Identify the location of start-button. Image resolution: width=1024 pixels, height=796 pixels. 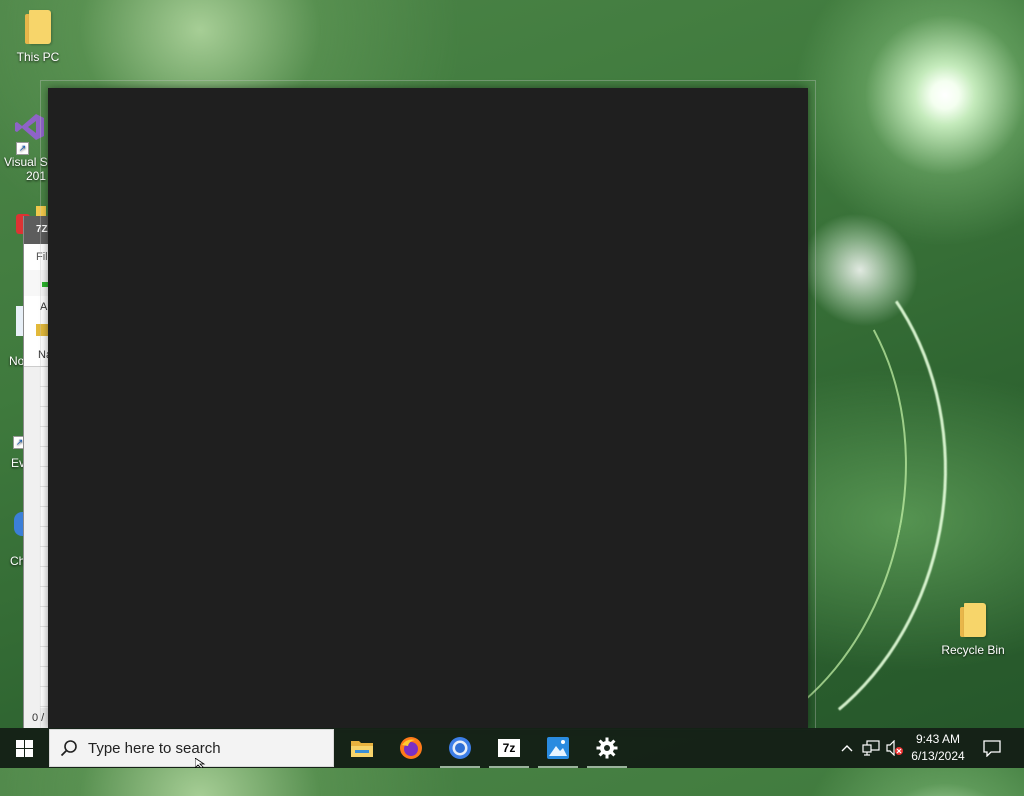
(24, 748).